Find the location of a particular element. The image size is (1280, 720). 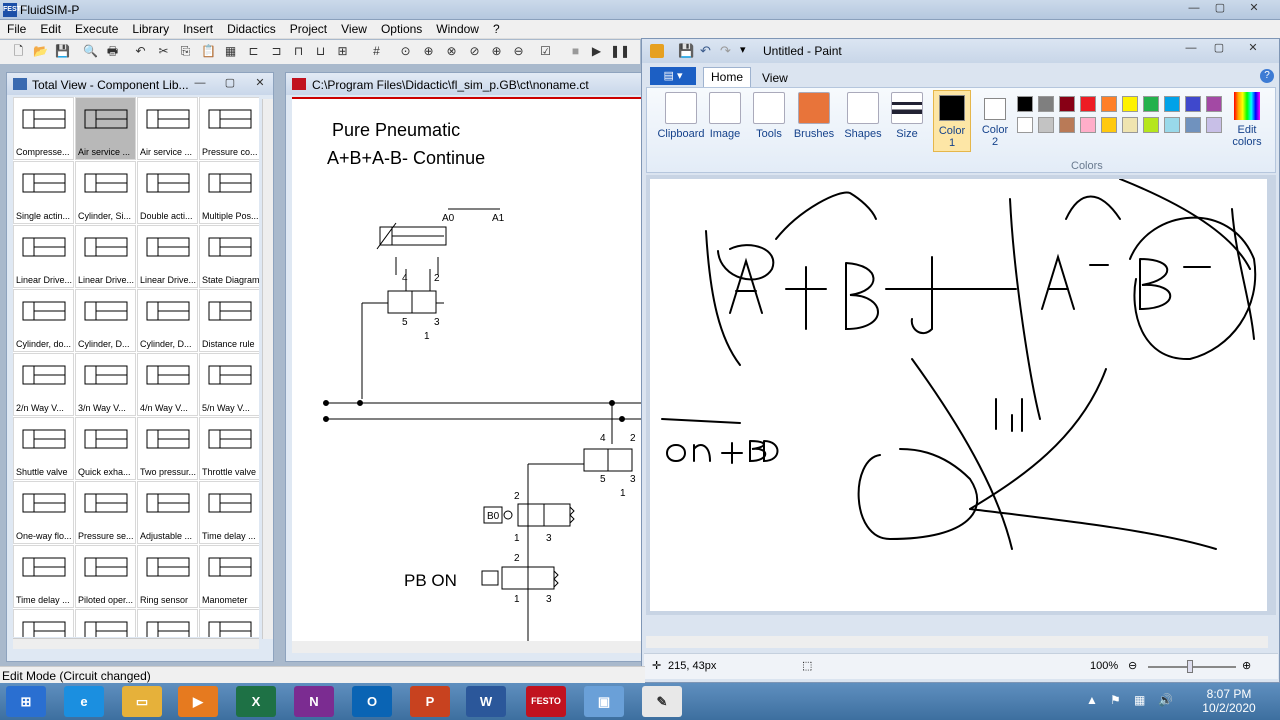

open-folder-icon: 📂 is located at coordinates (40, 51).